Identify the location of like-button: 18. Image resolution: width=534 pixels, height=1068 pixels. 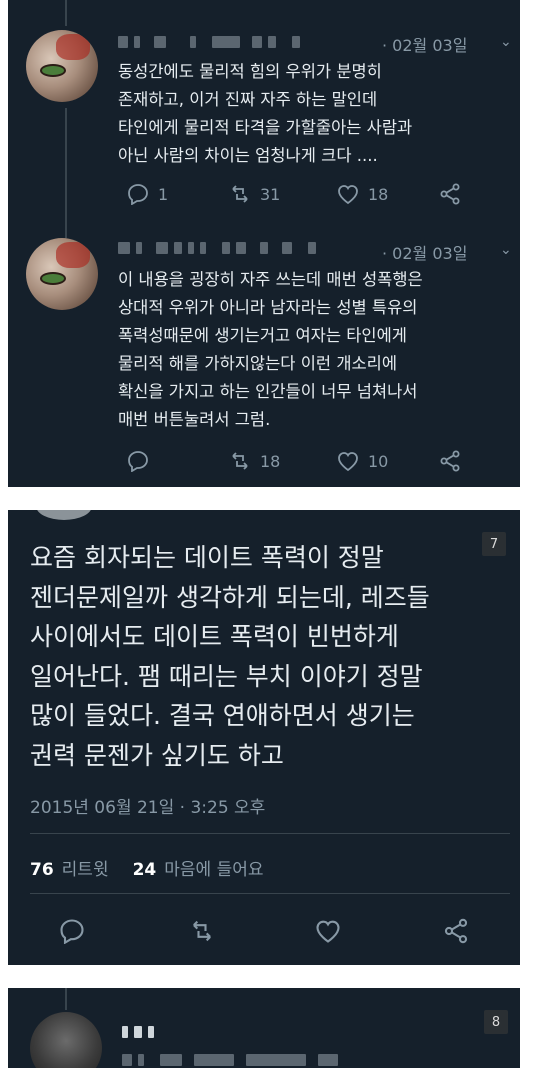
(362, 194).